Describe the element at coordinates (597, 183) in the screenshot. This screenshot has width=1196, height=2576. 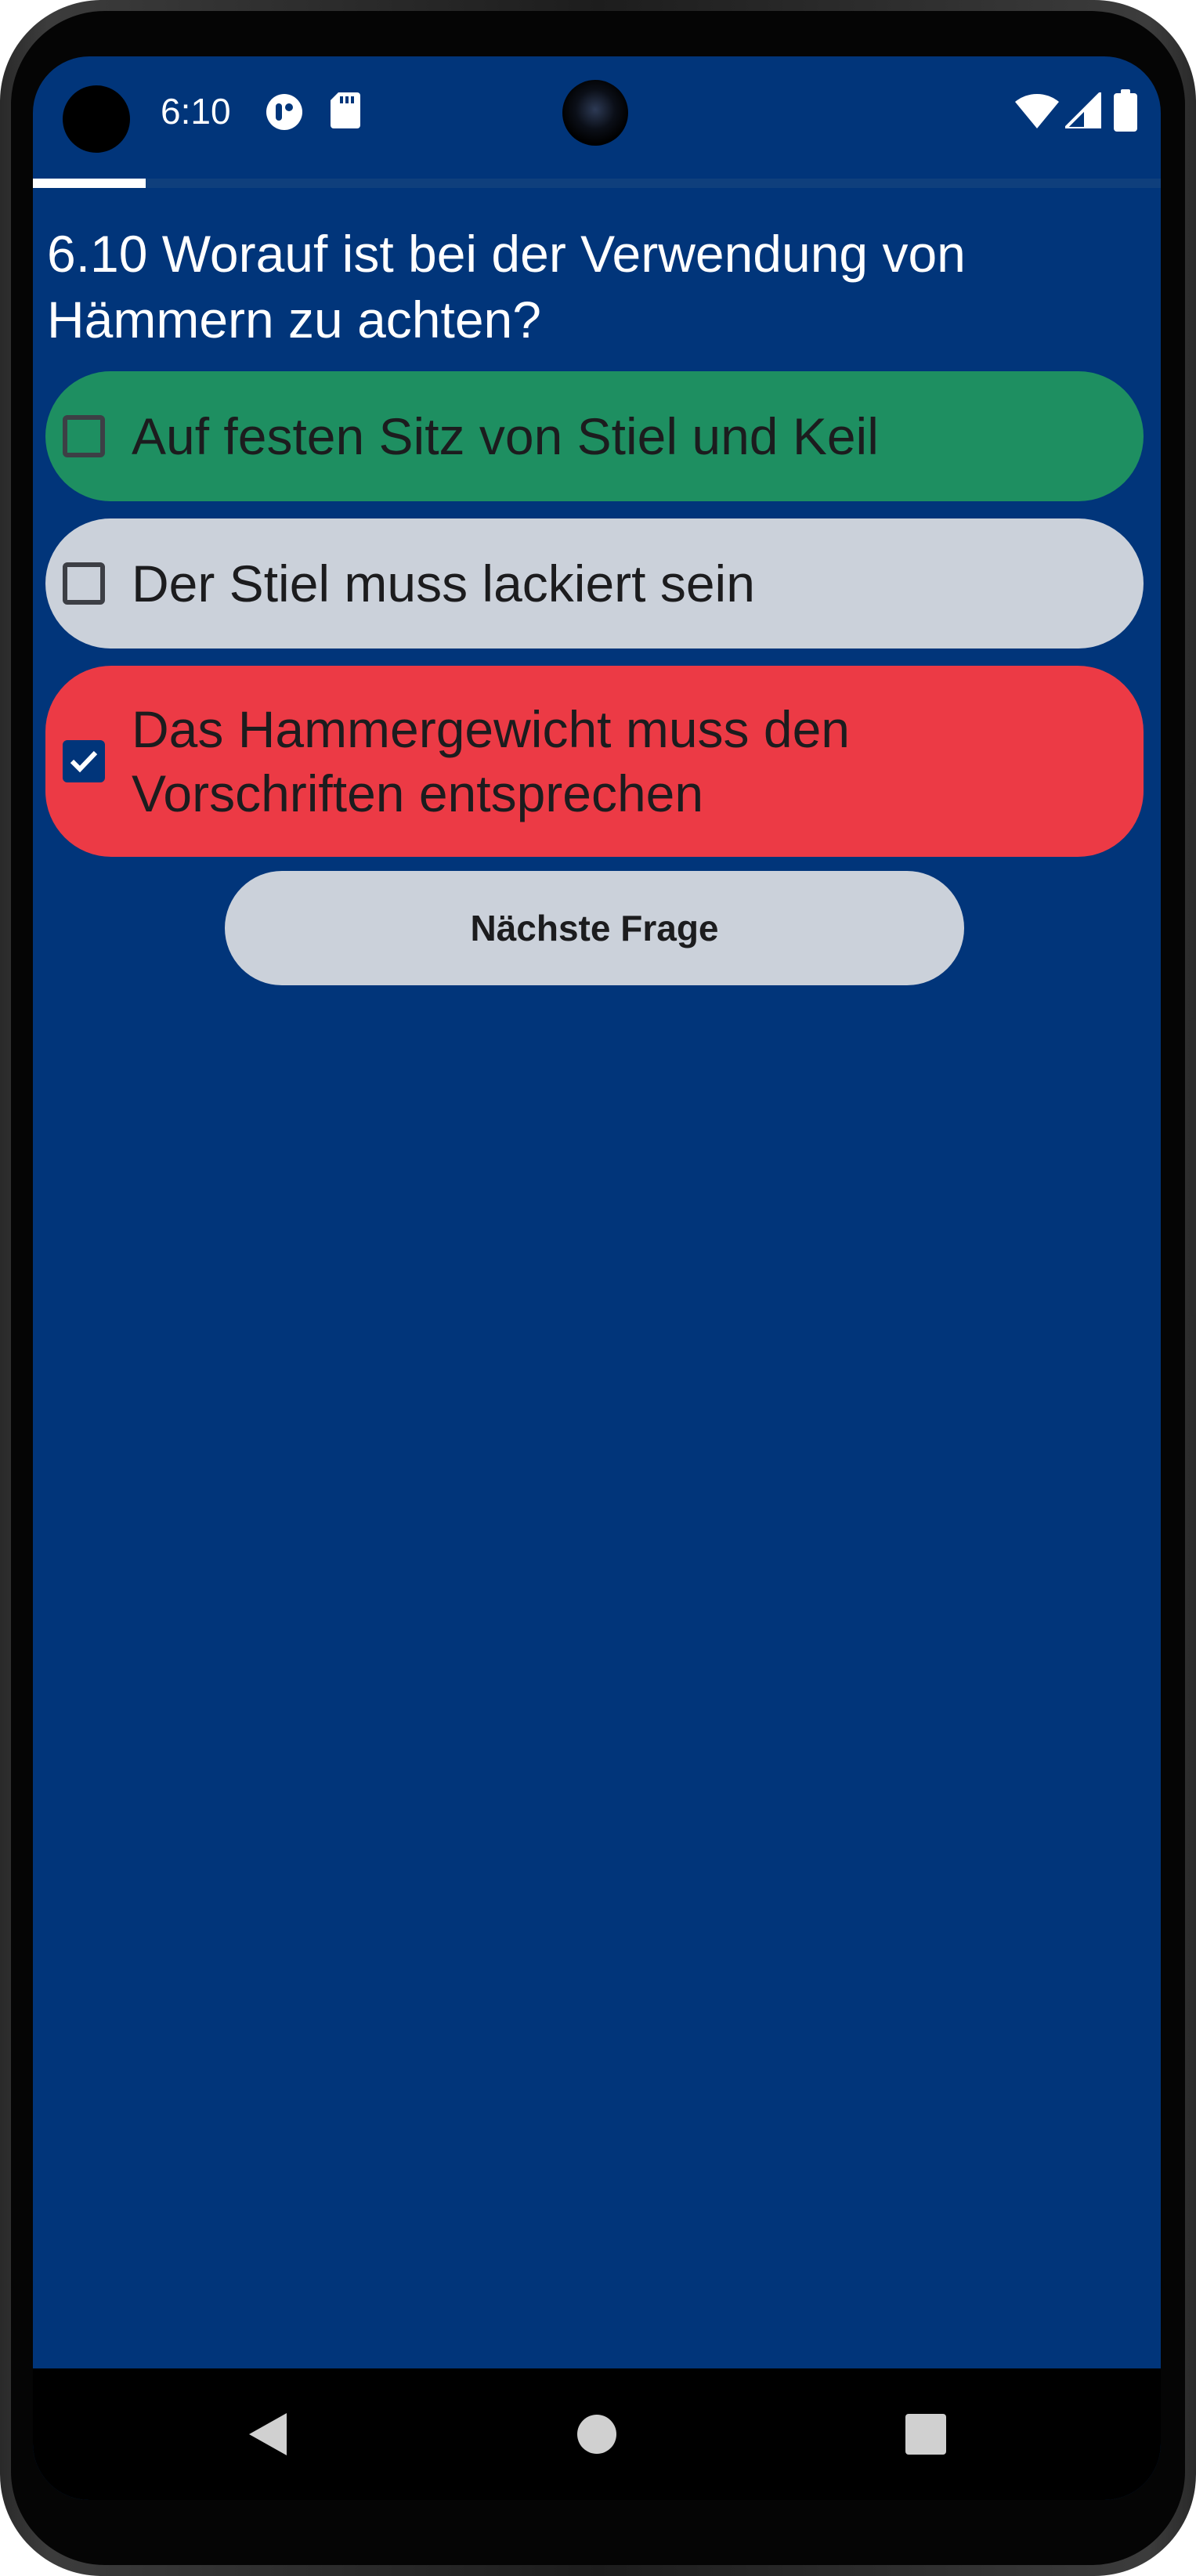
I see `progress-track` at that location.